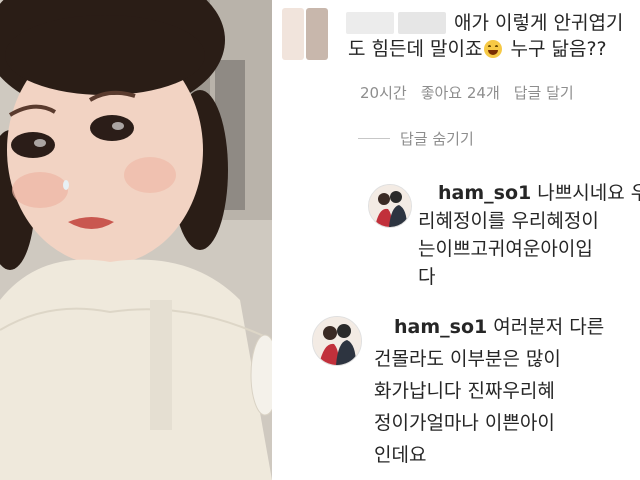  What do you see at coordinates (370, 23) in the screenshot?
I see `username-blurred` at bounding box center [370, 23].